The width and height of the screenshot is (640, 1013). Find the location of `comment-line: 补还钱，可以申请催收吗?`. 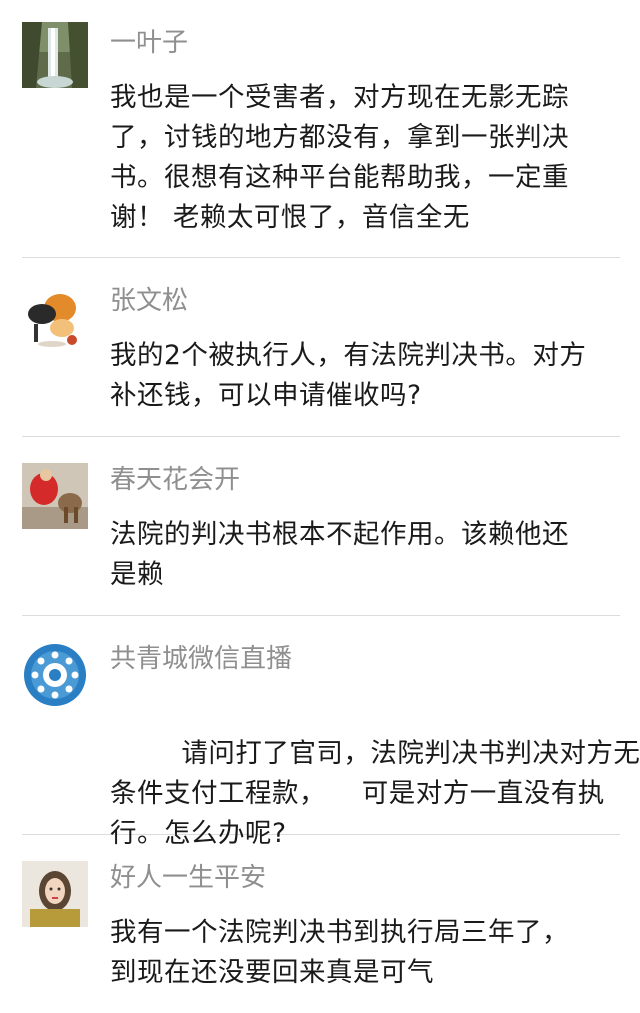

comment-line: 补还钱，可以申请催收吗? is located at coordinates (266, 395).